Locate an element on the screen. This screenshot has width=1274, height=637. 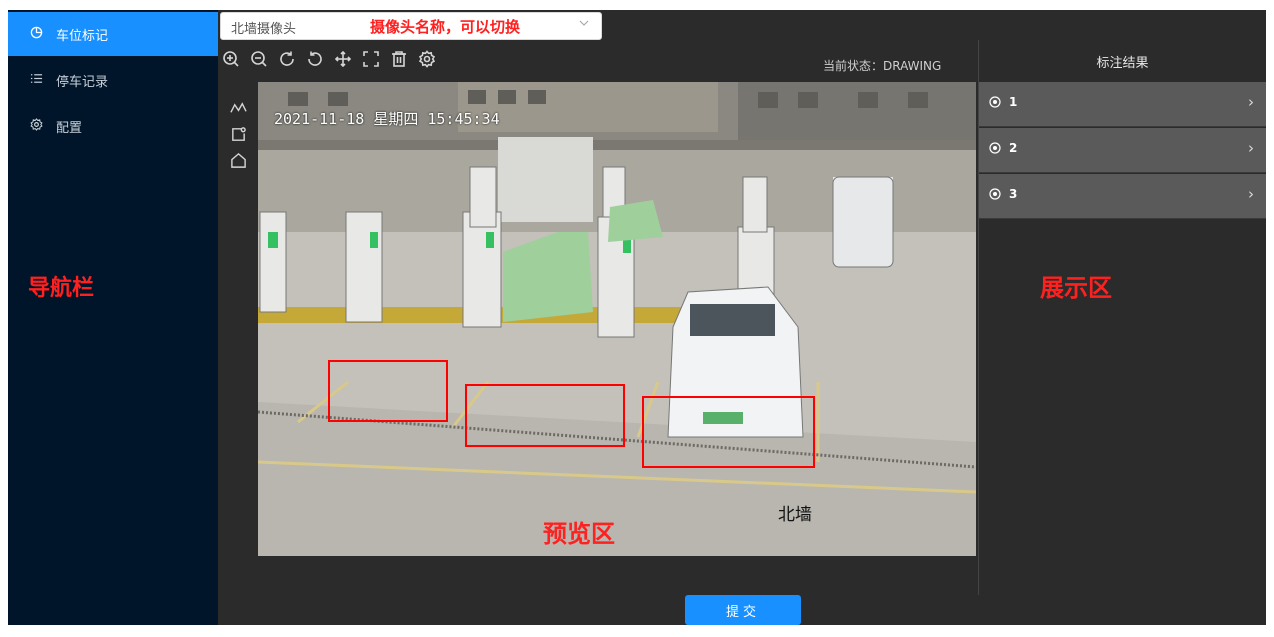
sidebar-item-label: 停车记录 is located at coordinates (82, 82).